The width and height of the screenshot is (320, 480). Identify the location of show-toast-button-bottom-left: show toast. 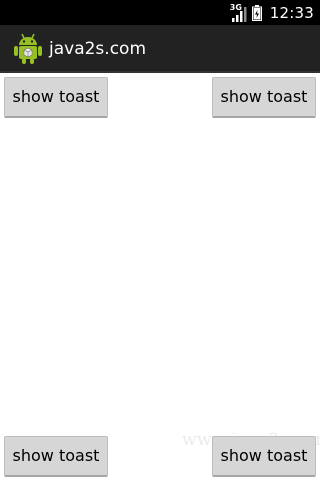
(56, 456).